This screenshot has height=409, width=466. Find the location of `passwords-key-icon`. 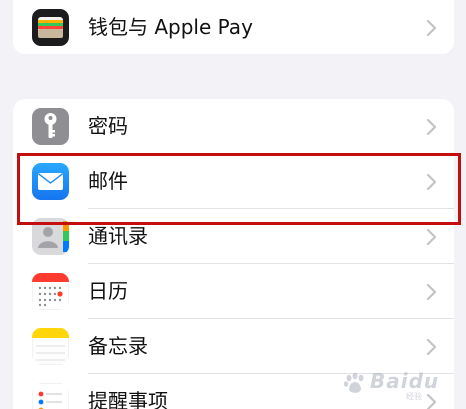

passwords-key-icon is located at coordinates (50, 126).